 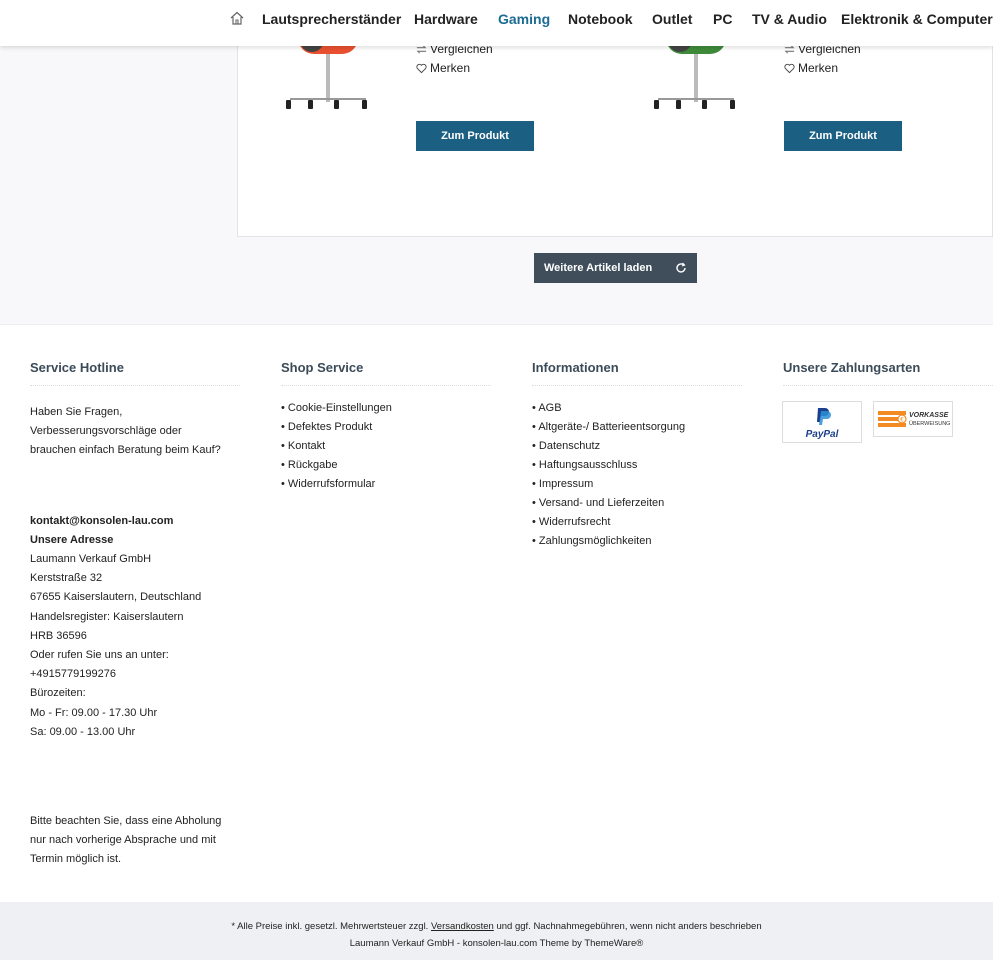 What do you see at coordinates (116, 597) in the screenshot?
I see `text-line: 67655 Kaiserslautern, Deutschland` at bounding box center [116, 597].